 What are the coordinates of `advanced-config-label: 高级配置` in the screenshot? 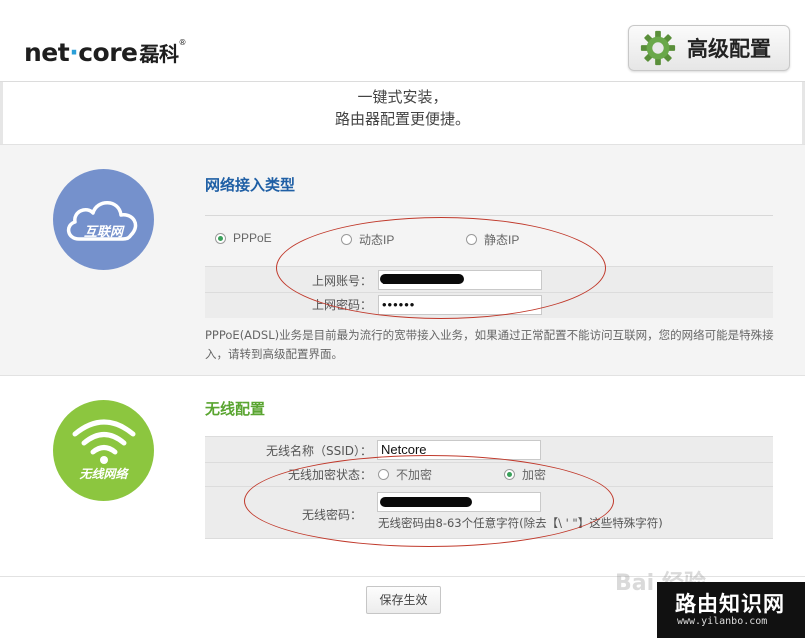 It's located at (729, 49).